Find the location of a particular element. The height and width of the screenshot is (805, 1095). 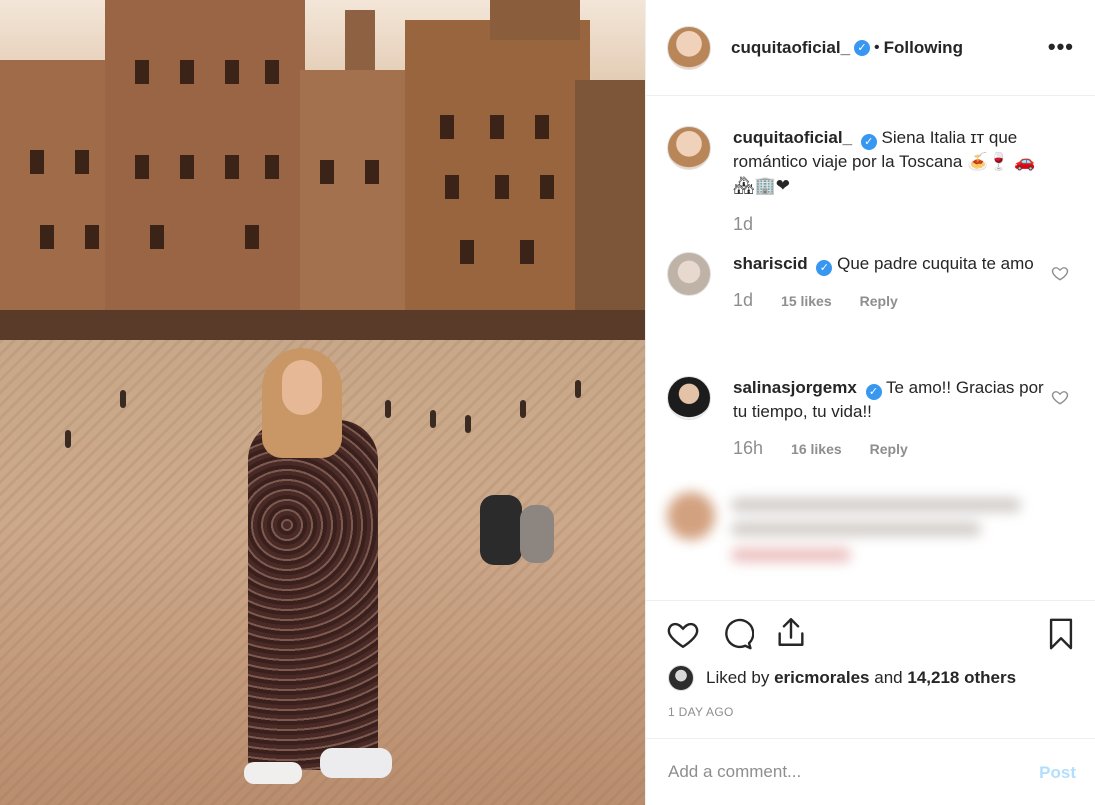

photo-woman-dress is located at coordinates (313, 595).